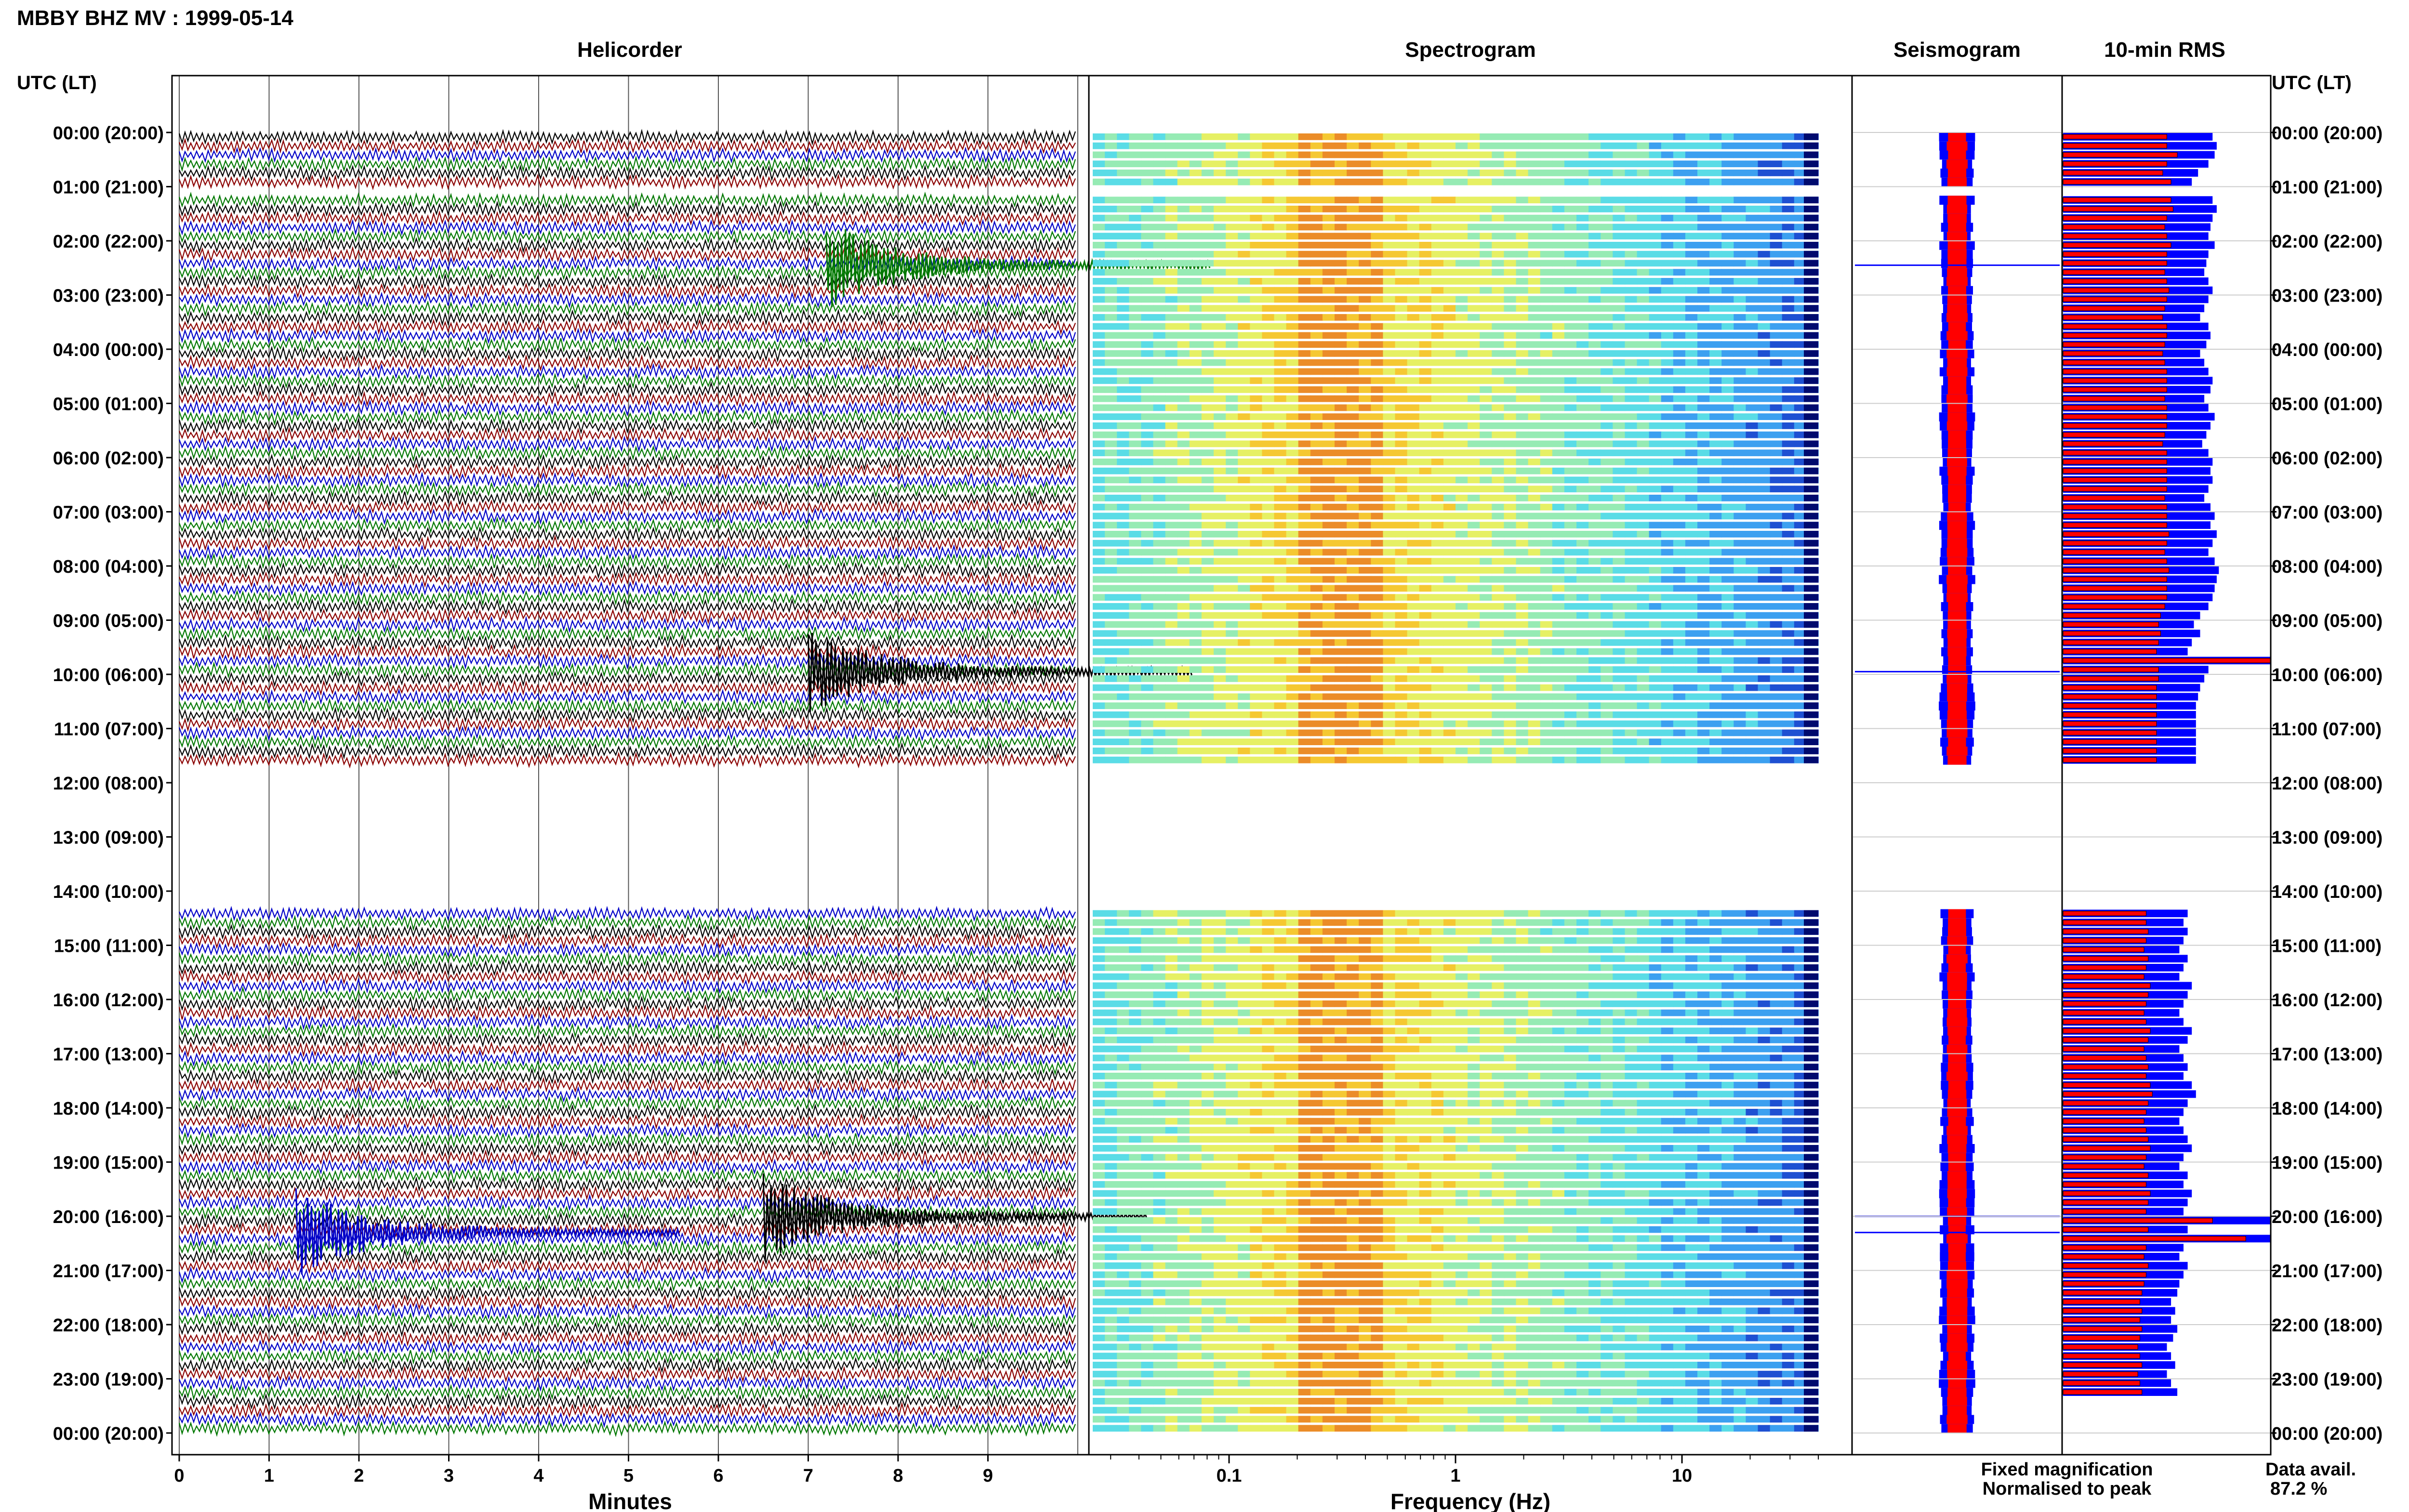 This screenshot has height=1512, width=2409. What do you see at coordinates (155, 18) in the screenshot?
I see `figure-title: MBBY BHZ MV : 1999-05-14` at bounding box center [155, 18].